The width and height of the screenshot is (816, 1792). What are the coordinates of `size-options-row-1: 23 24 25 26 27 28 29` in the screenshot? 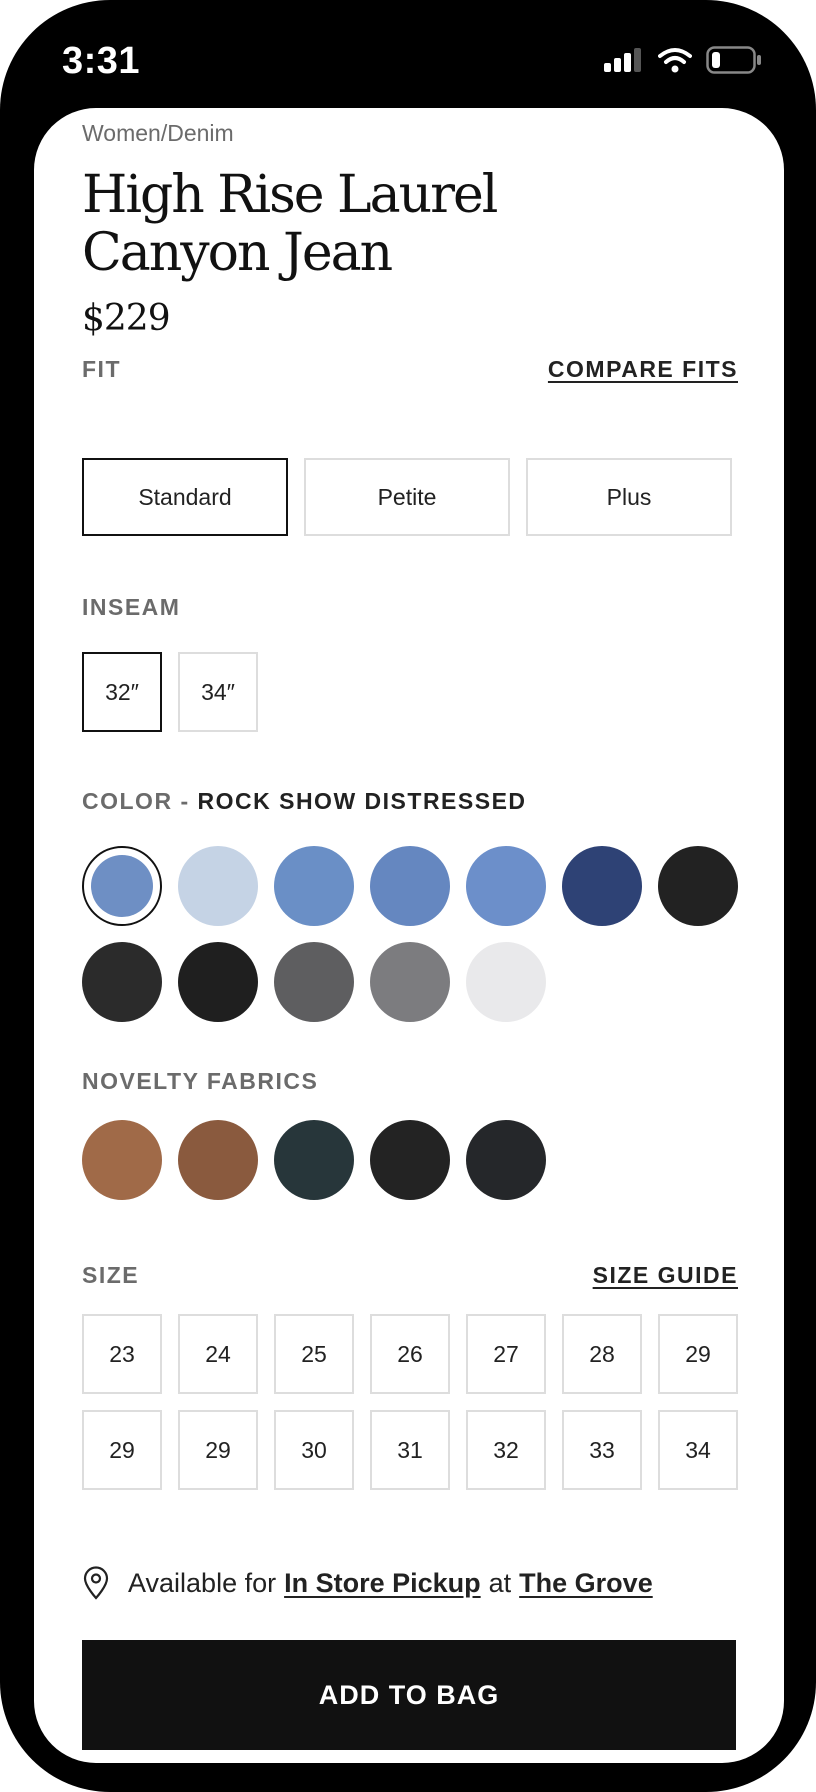 It's located at (410, 1354).